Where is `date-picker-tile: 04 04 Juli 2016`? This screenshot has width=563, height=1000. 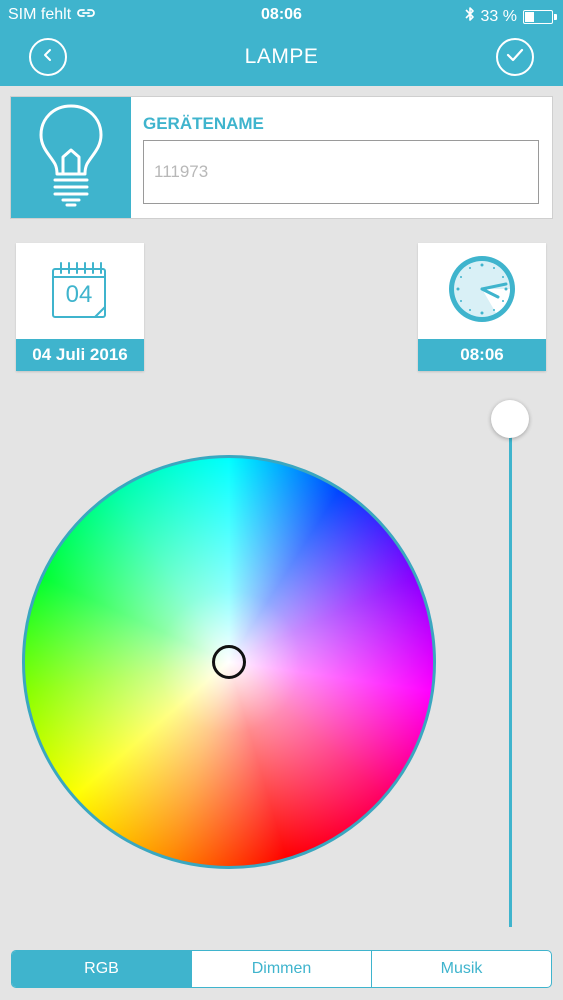 date-picker-tile: 04 04 Juli 2016 is located at coordinates (80, 307).